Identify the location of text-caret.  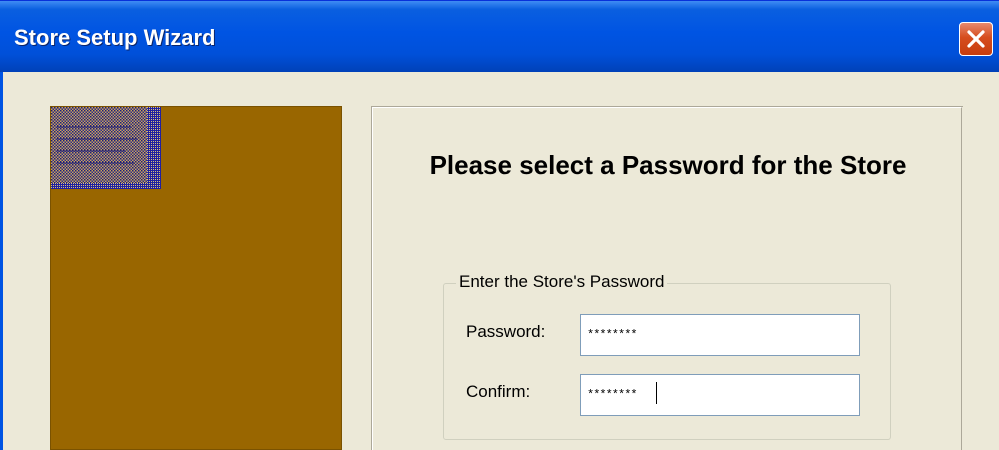
(656, 393).